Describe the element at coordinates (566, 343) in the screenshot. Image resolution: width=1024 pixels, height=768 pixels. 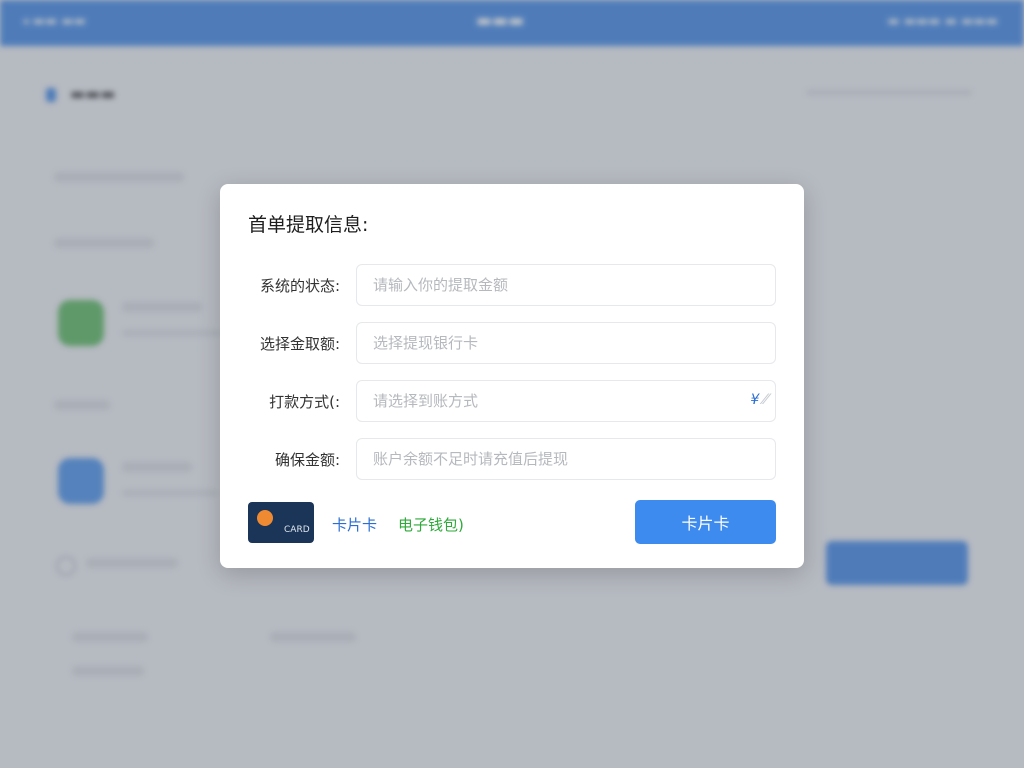
I see `bank-card-select` at that location.